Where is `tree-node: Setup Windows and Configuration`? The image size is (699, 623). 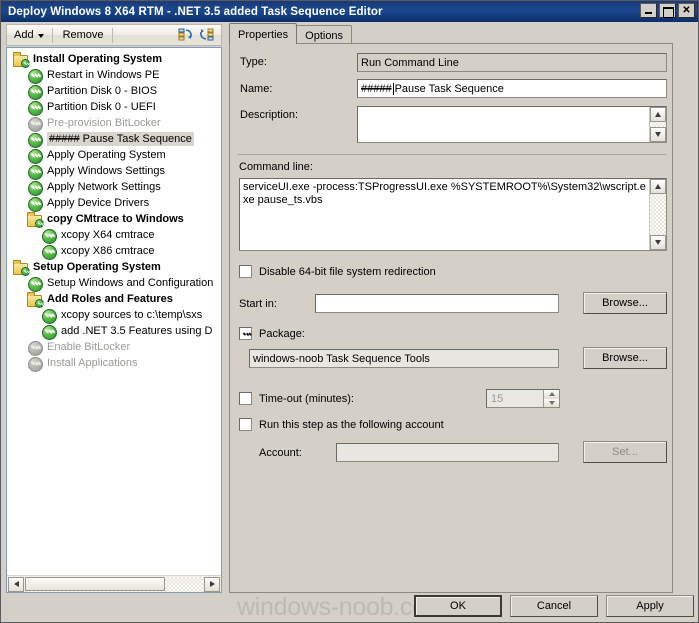 tree-node: Setup Windows and Configuration is located at coordinates (114, 283).